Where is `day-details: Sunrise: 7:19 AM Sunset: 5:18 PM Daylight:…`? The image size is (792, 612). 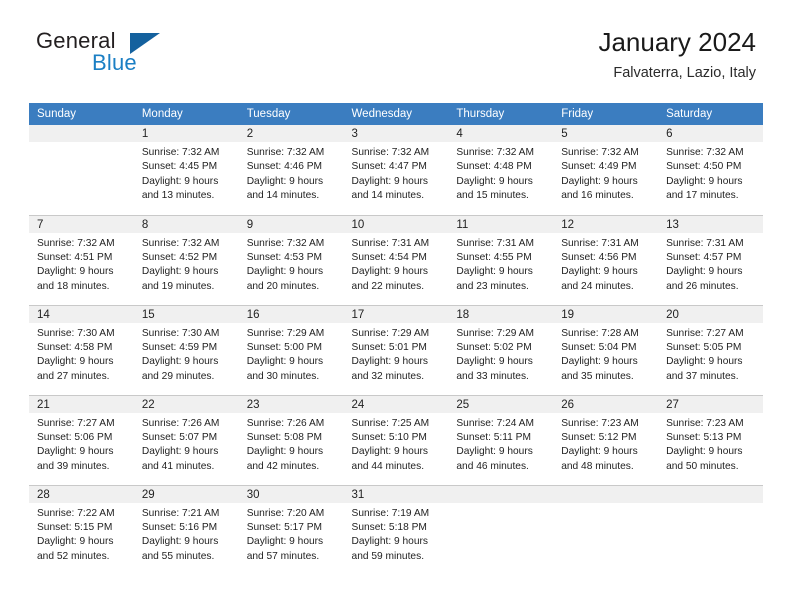 day-details: Sunrise: 7:19 AM Sunset: 5:18 PM Daylight:… is located at coordinates (396, 534).